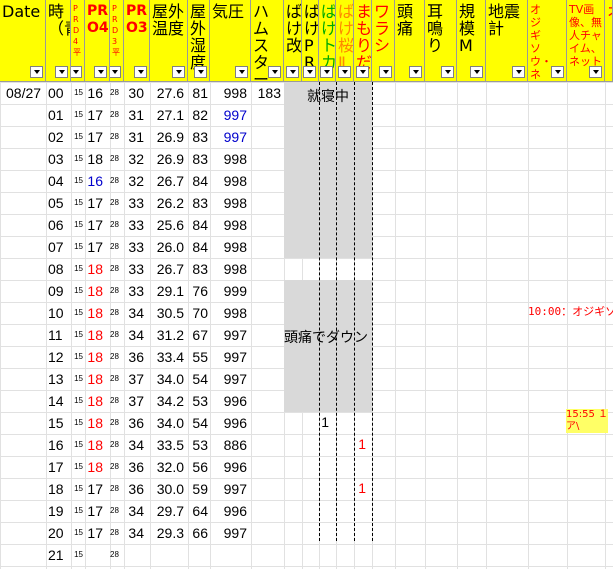 The image size is (613, 569). I want to click on pro3-cell, so click(134, 555).